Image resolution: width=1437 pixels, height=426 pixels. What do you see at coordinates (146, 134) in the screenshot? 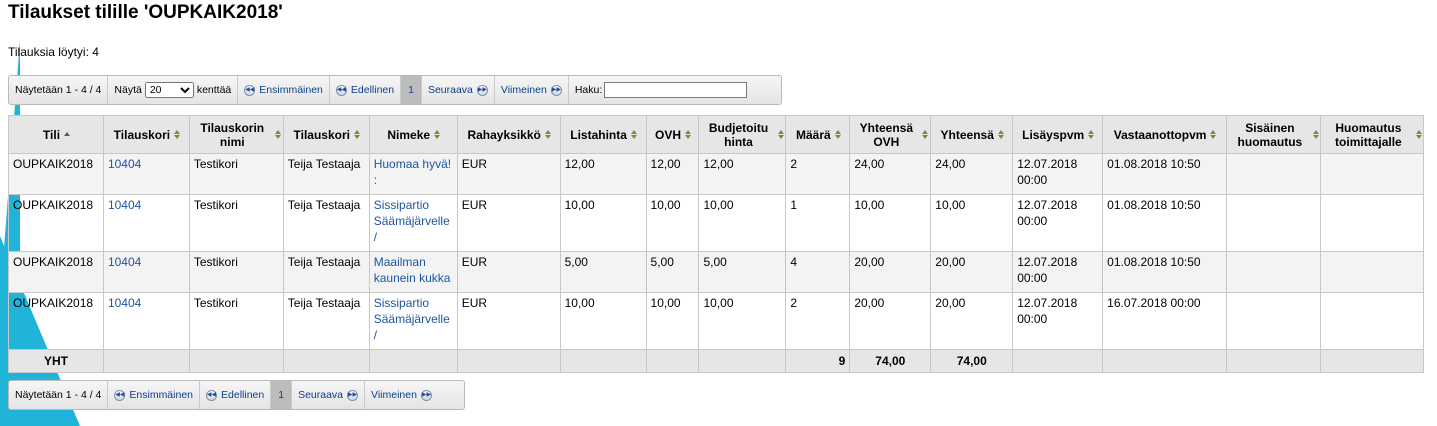
I see `column-header-basket: Tilauskori` at bounding box center [146, 134].